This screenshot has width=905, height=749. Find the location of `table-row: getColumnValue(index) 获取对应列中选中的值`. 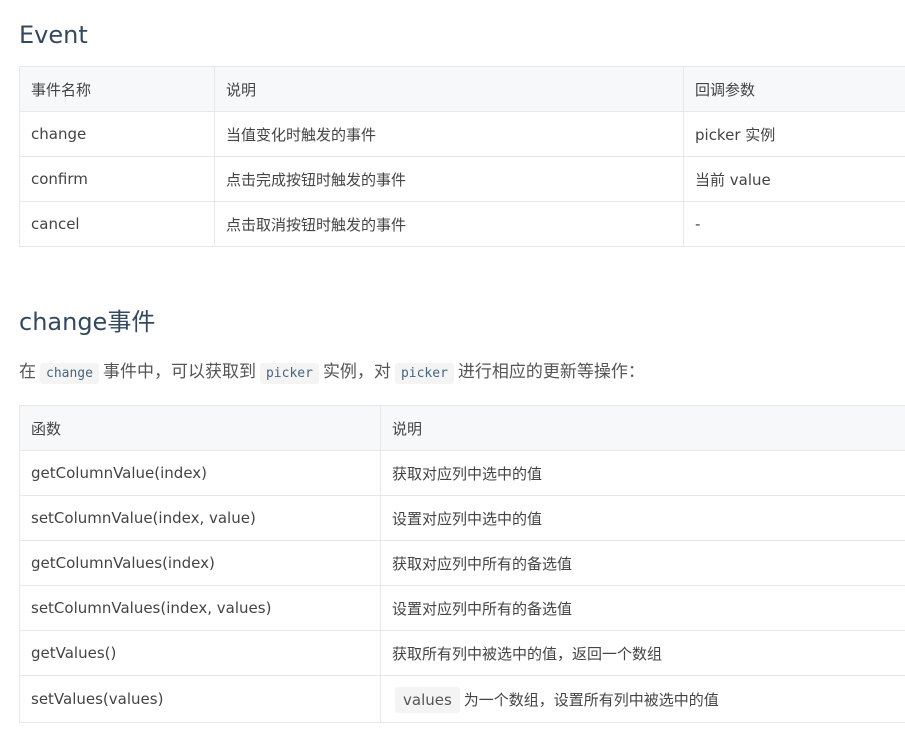

table-row: getColumnValue(index) 获取对应列中选中的值 is located at coordinates (462, 473).